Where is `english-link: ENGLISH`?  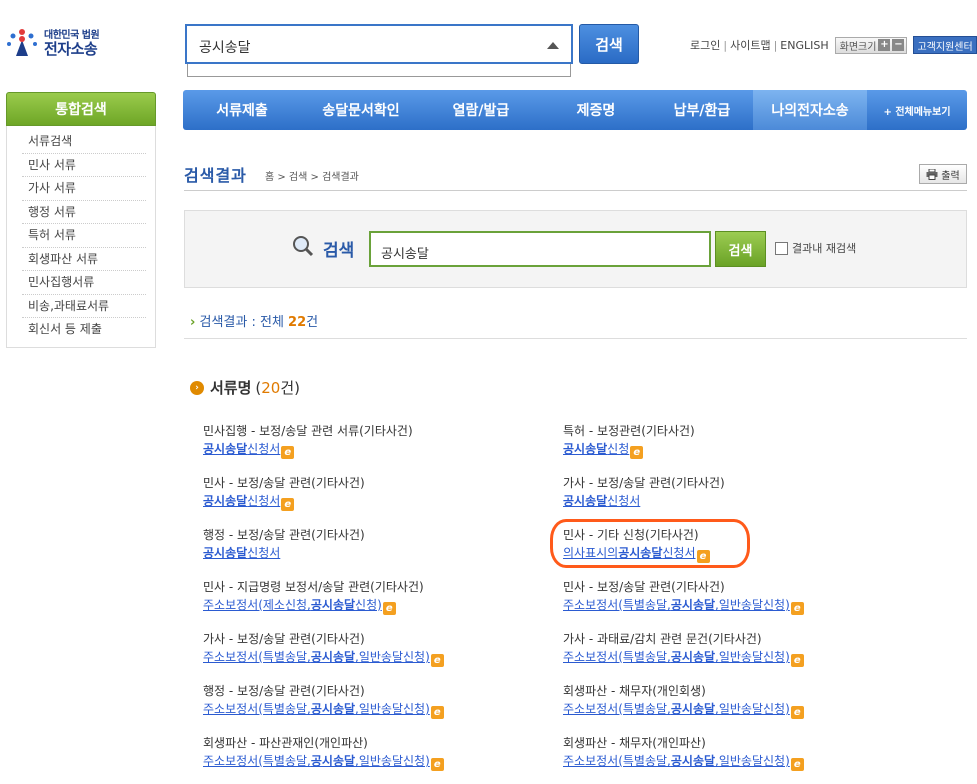 english-link: ENGLISH is located at coordinates (804, 45).